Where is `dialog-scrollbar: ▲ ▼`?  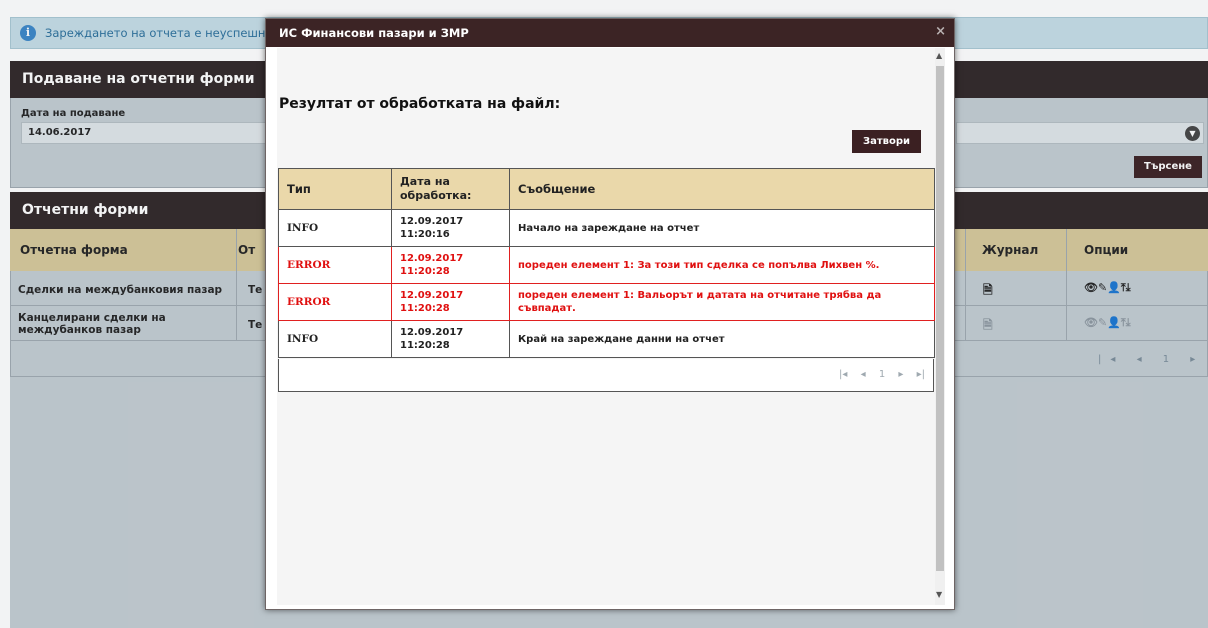 dialog-scrollbar: ▲ ▼ is located at coordinates (940, 326).